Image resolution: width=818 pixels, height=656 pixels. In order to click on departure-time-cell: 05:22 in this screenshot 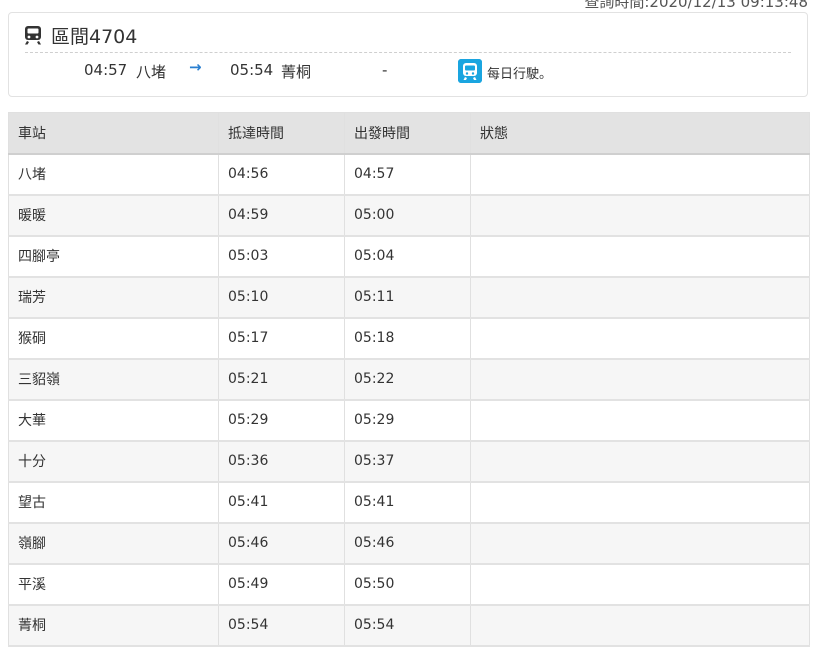, I will do `click(407, 379)`.